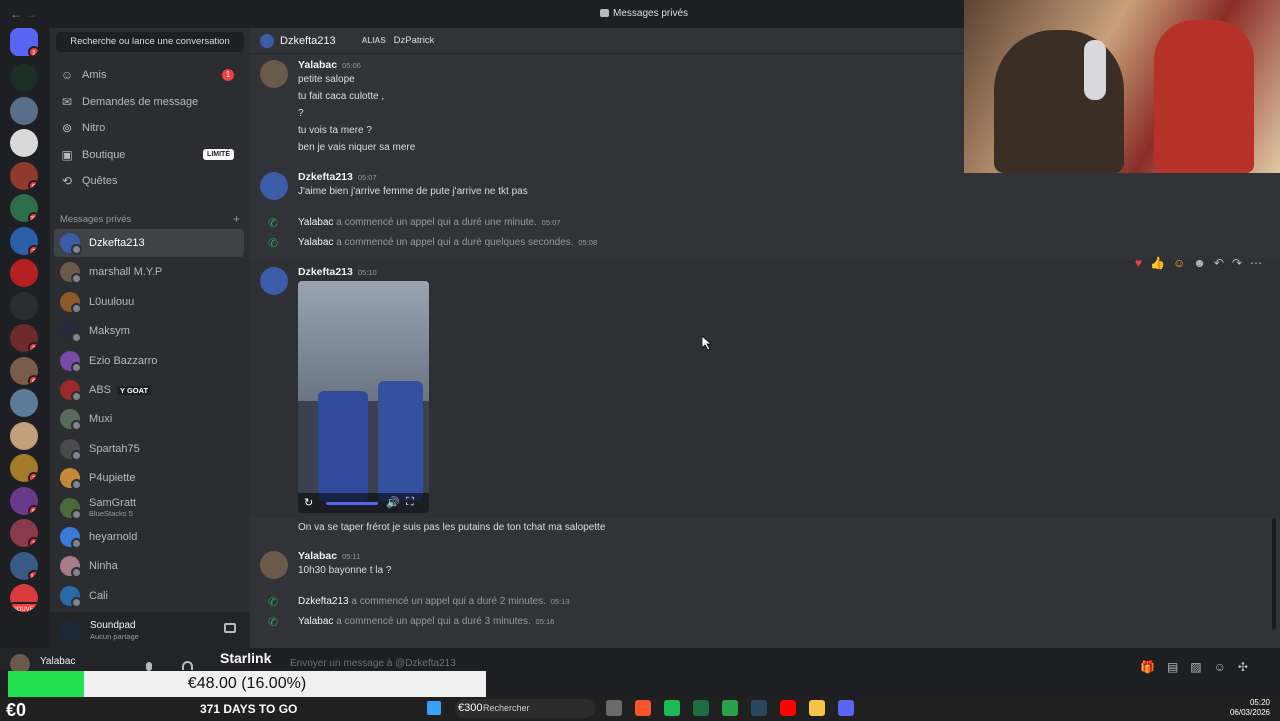  What do you see at coordinates (817, 708) in the screenshot?
I see `explorer-icon` at bounding box center [817, 708].